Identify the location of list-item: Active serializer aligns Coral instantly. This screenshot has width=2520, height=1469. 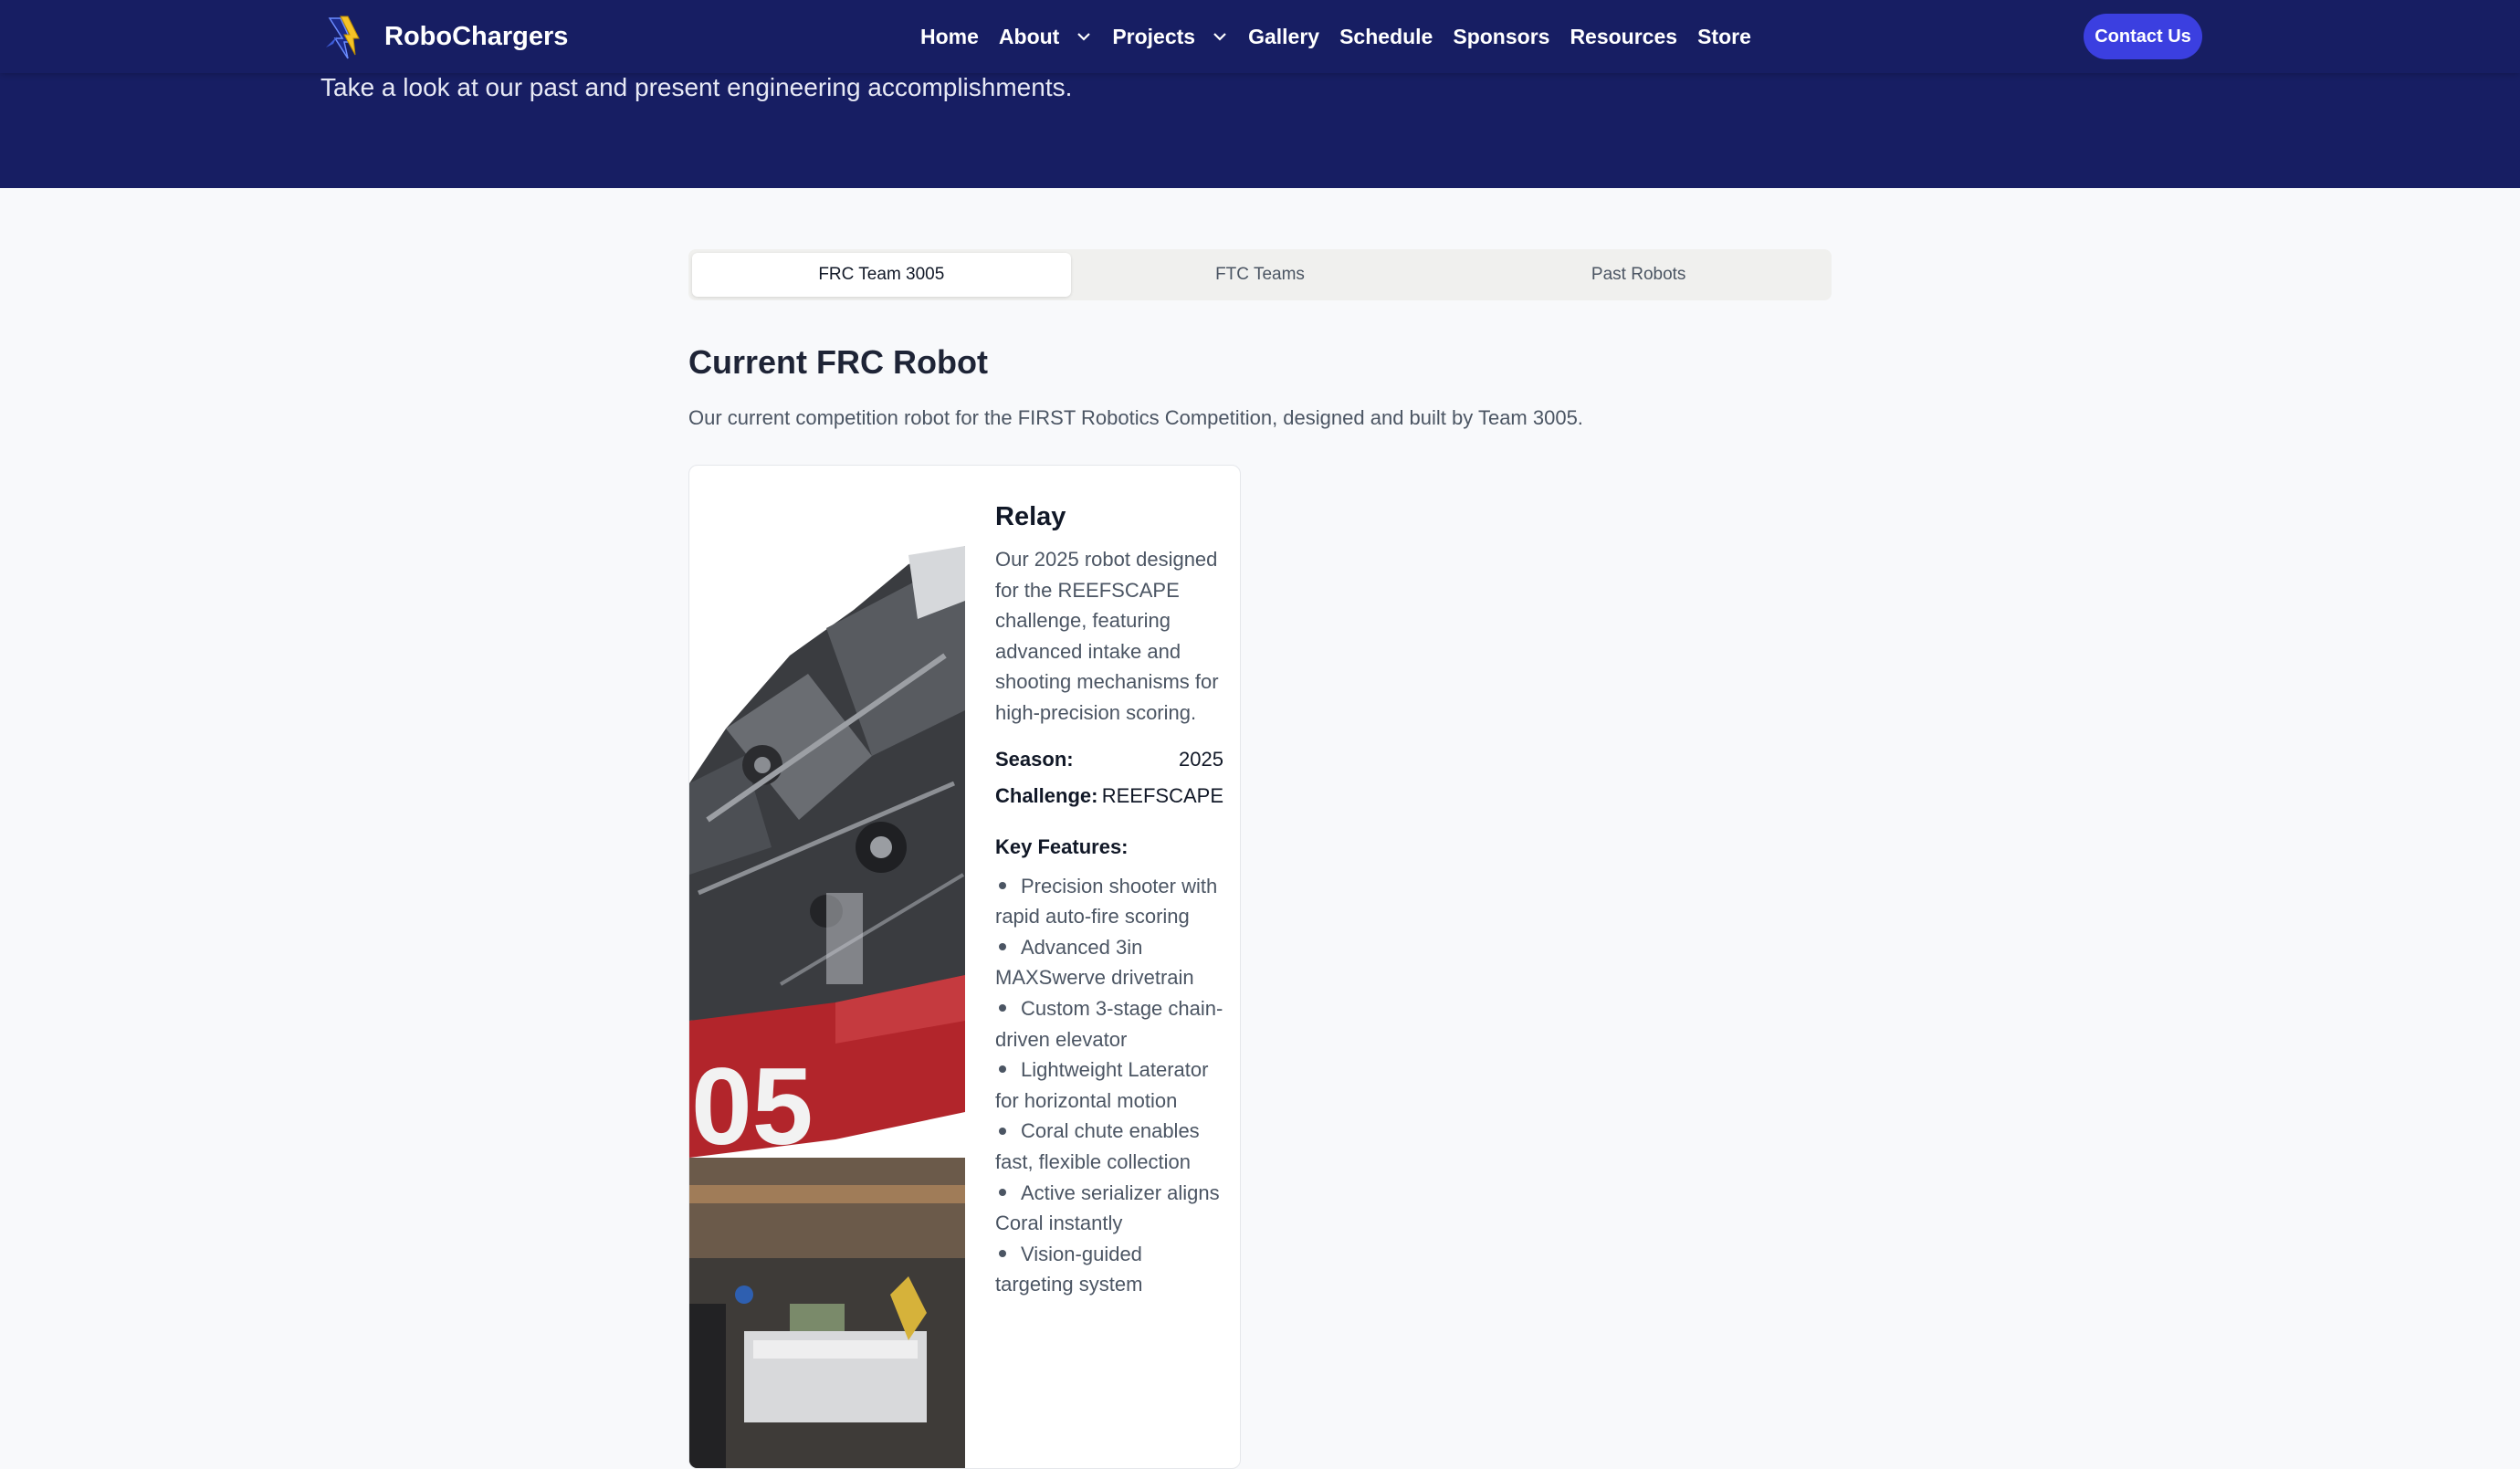
(1109, 1208).